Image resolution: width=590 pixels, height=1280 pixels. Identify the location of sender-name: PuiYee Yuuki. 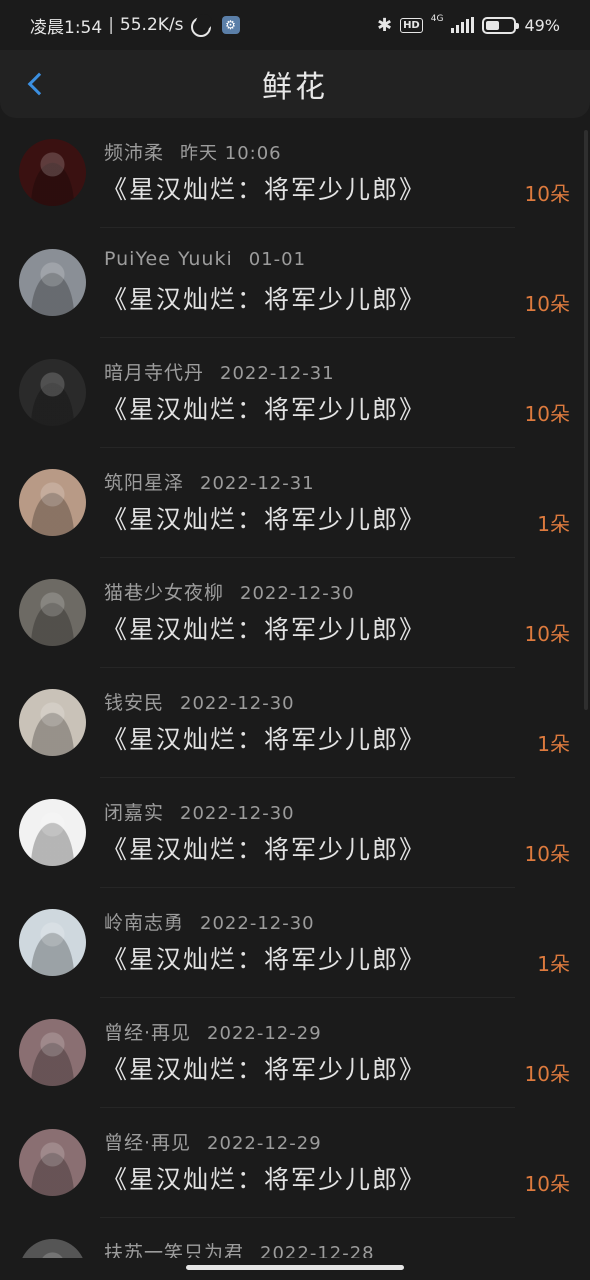
(168, 259).